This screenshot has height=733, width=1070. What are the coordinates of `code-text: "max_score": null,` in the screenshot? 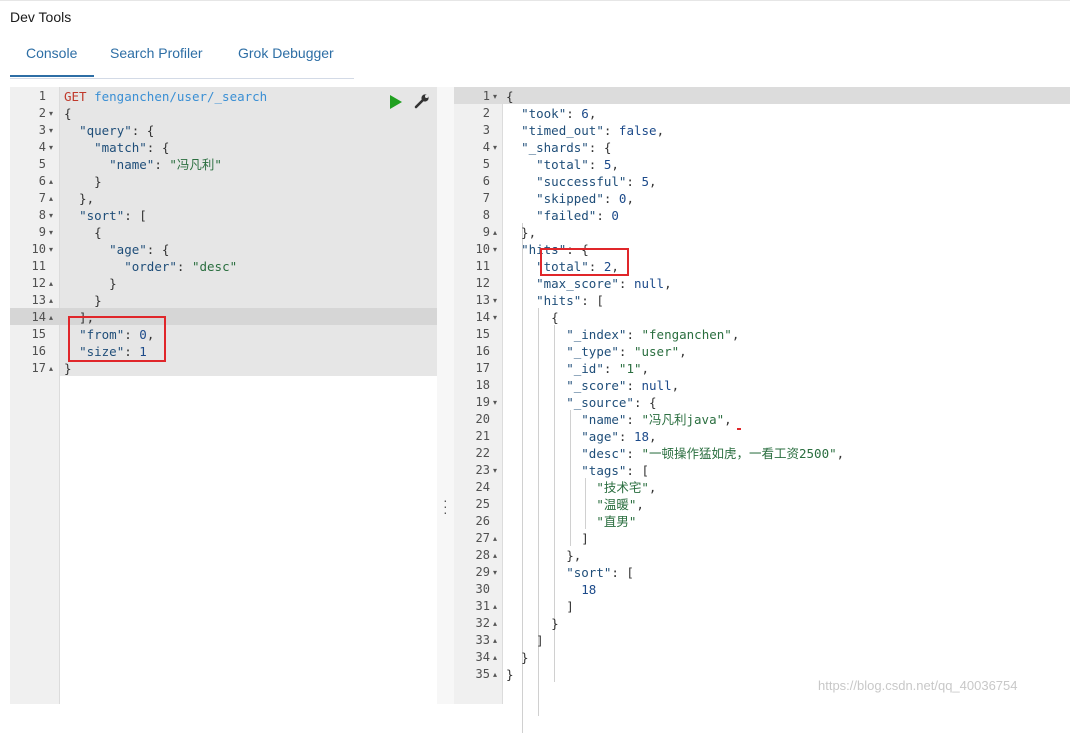 It's located at (589, 283).